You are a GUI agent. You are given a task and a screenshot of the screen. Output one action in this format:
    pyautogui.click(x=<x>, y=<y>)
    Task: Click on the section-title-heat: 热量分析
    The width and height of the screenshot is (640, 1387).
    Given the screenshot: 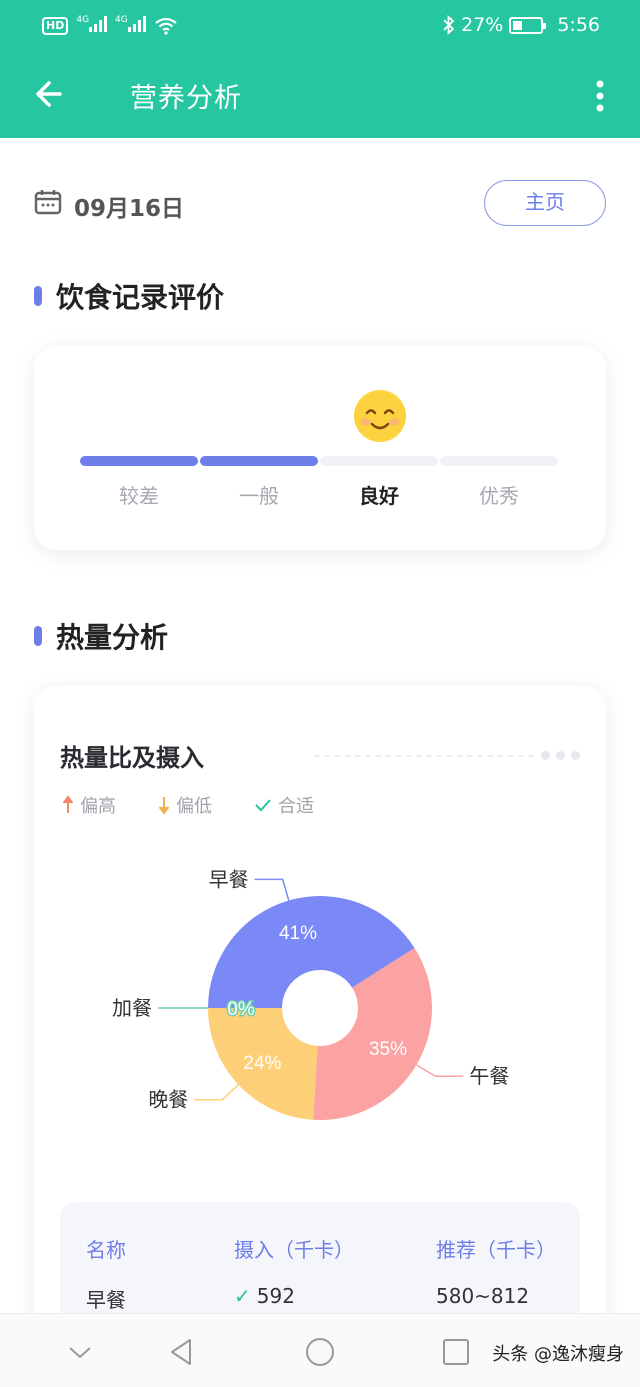 What is the action you would take?
    pyautogui.click(x=101, y=636)
    